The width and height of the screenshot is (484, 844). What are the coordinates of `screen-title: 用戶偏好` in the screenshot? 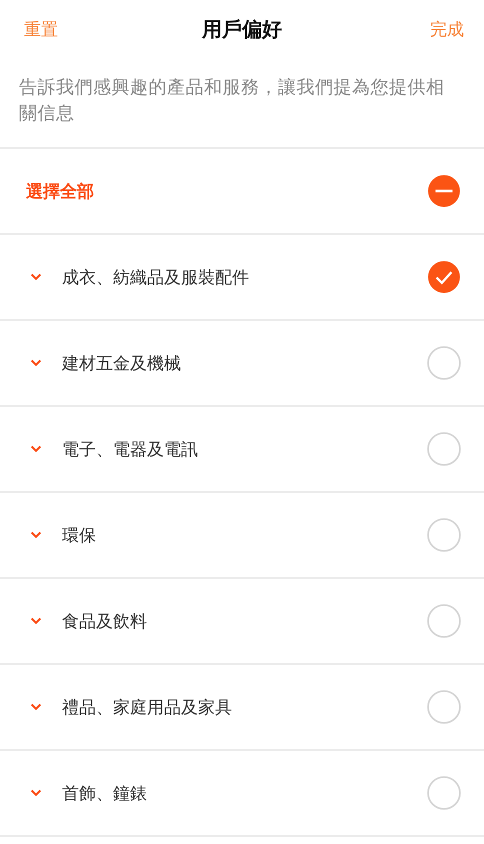 It's located at (242, 29).